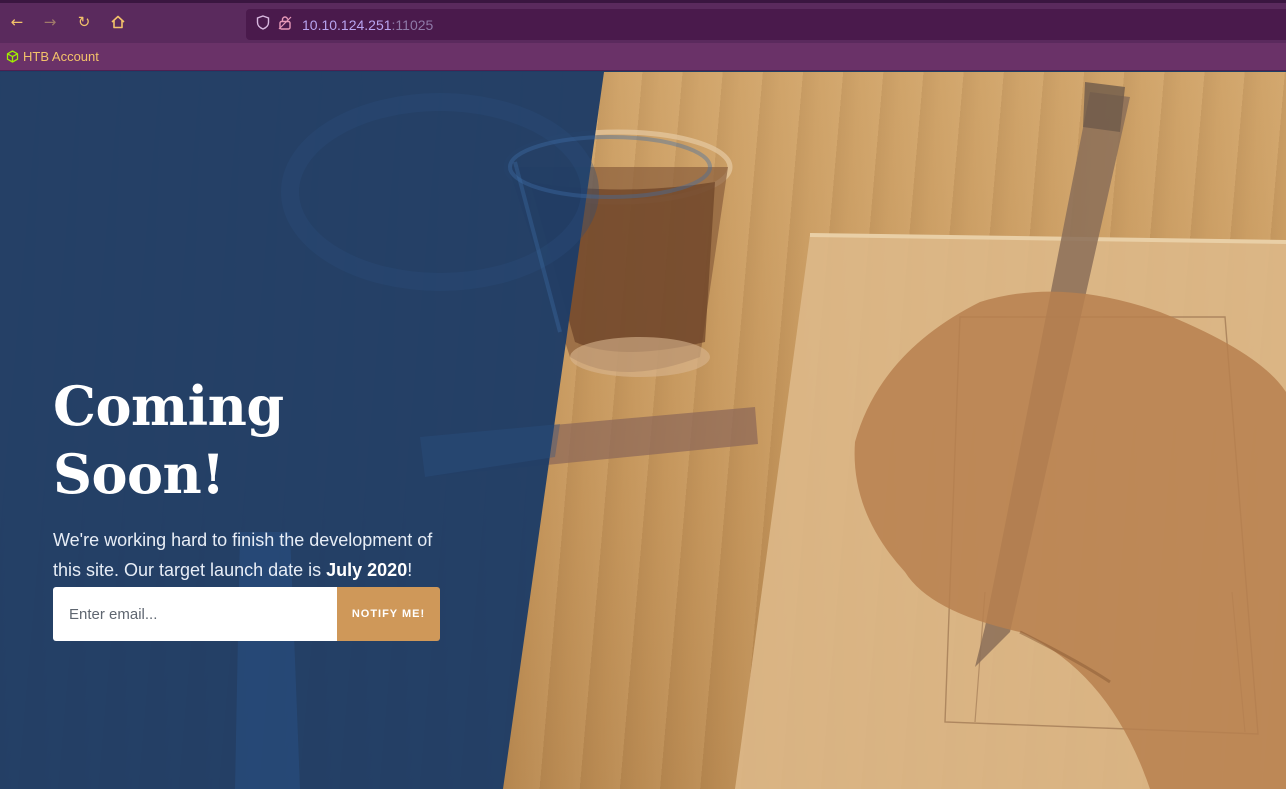  What do you see at coordinates (17, 22) in the screenshot?
I see `back-arrow-icon: ←` at bounding box center [17, 22].